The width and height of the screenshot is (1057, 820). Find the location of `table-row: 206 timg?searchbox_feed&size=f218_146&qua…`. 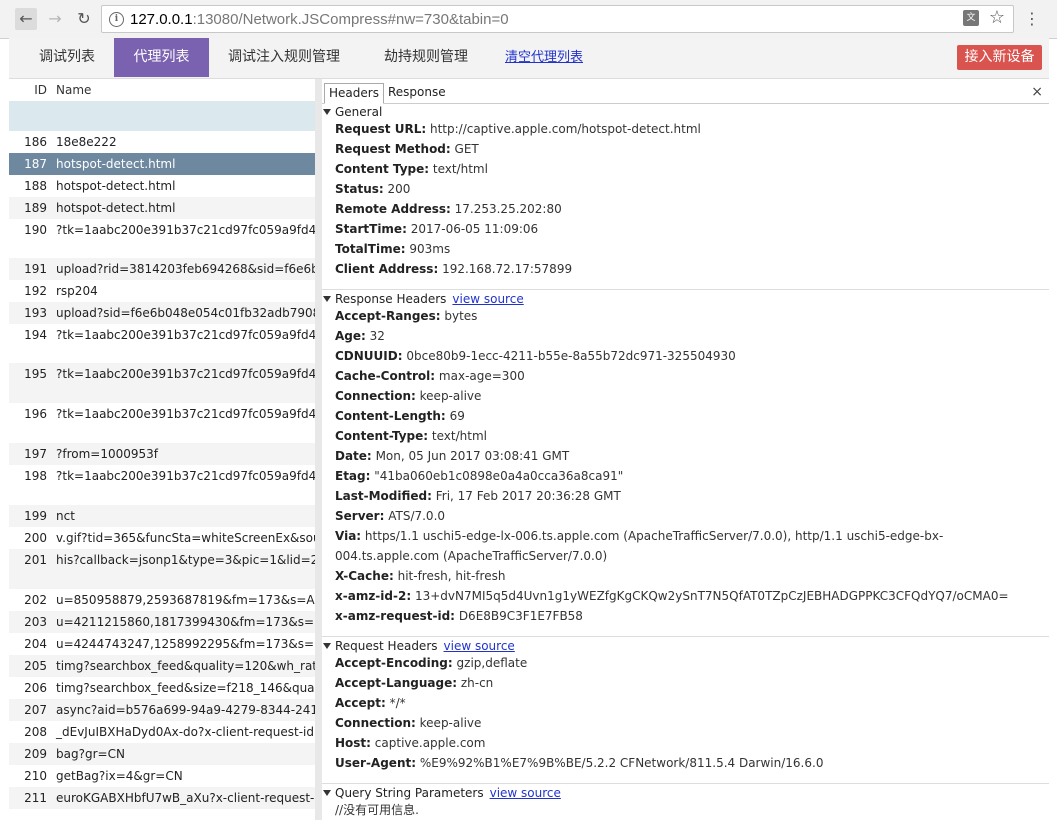

table-row: 206 timg?searchbox_feed&size=f218_146&qua… is located at coordinates (162, 688).